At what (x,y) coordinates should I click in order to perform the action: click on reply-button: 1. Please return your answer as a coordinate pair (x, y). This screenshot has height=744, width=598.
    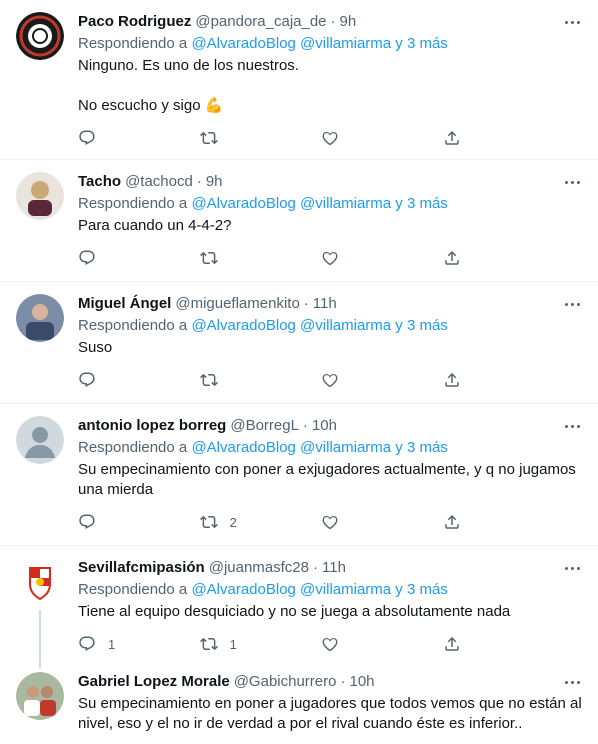
    Looking at the image, I should click on (108, 644).